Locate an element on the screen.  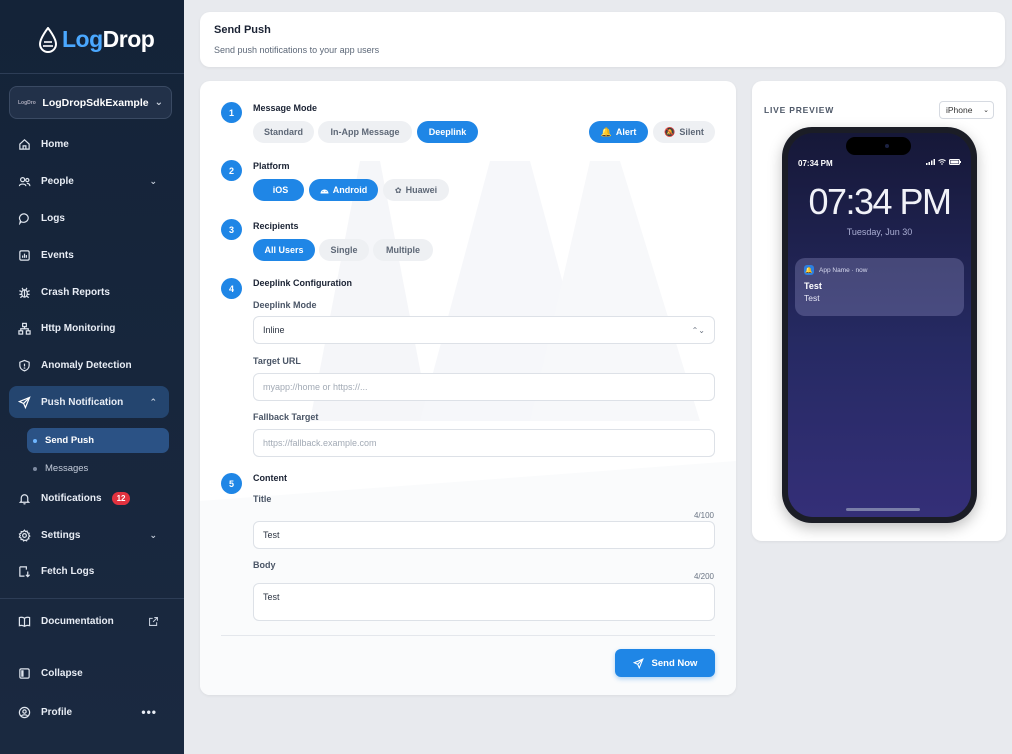
sidebar-item-http-monitoring: Http Monitoring is located at coordinates (89, 328).